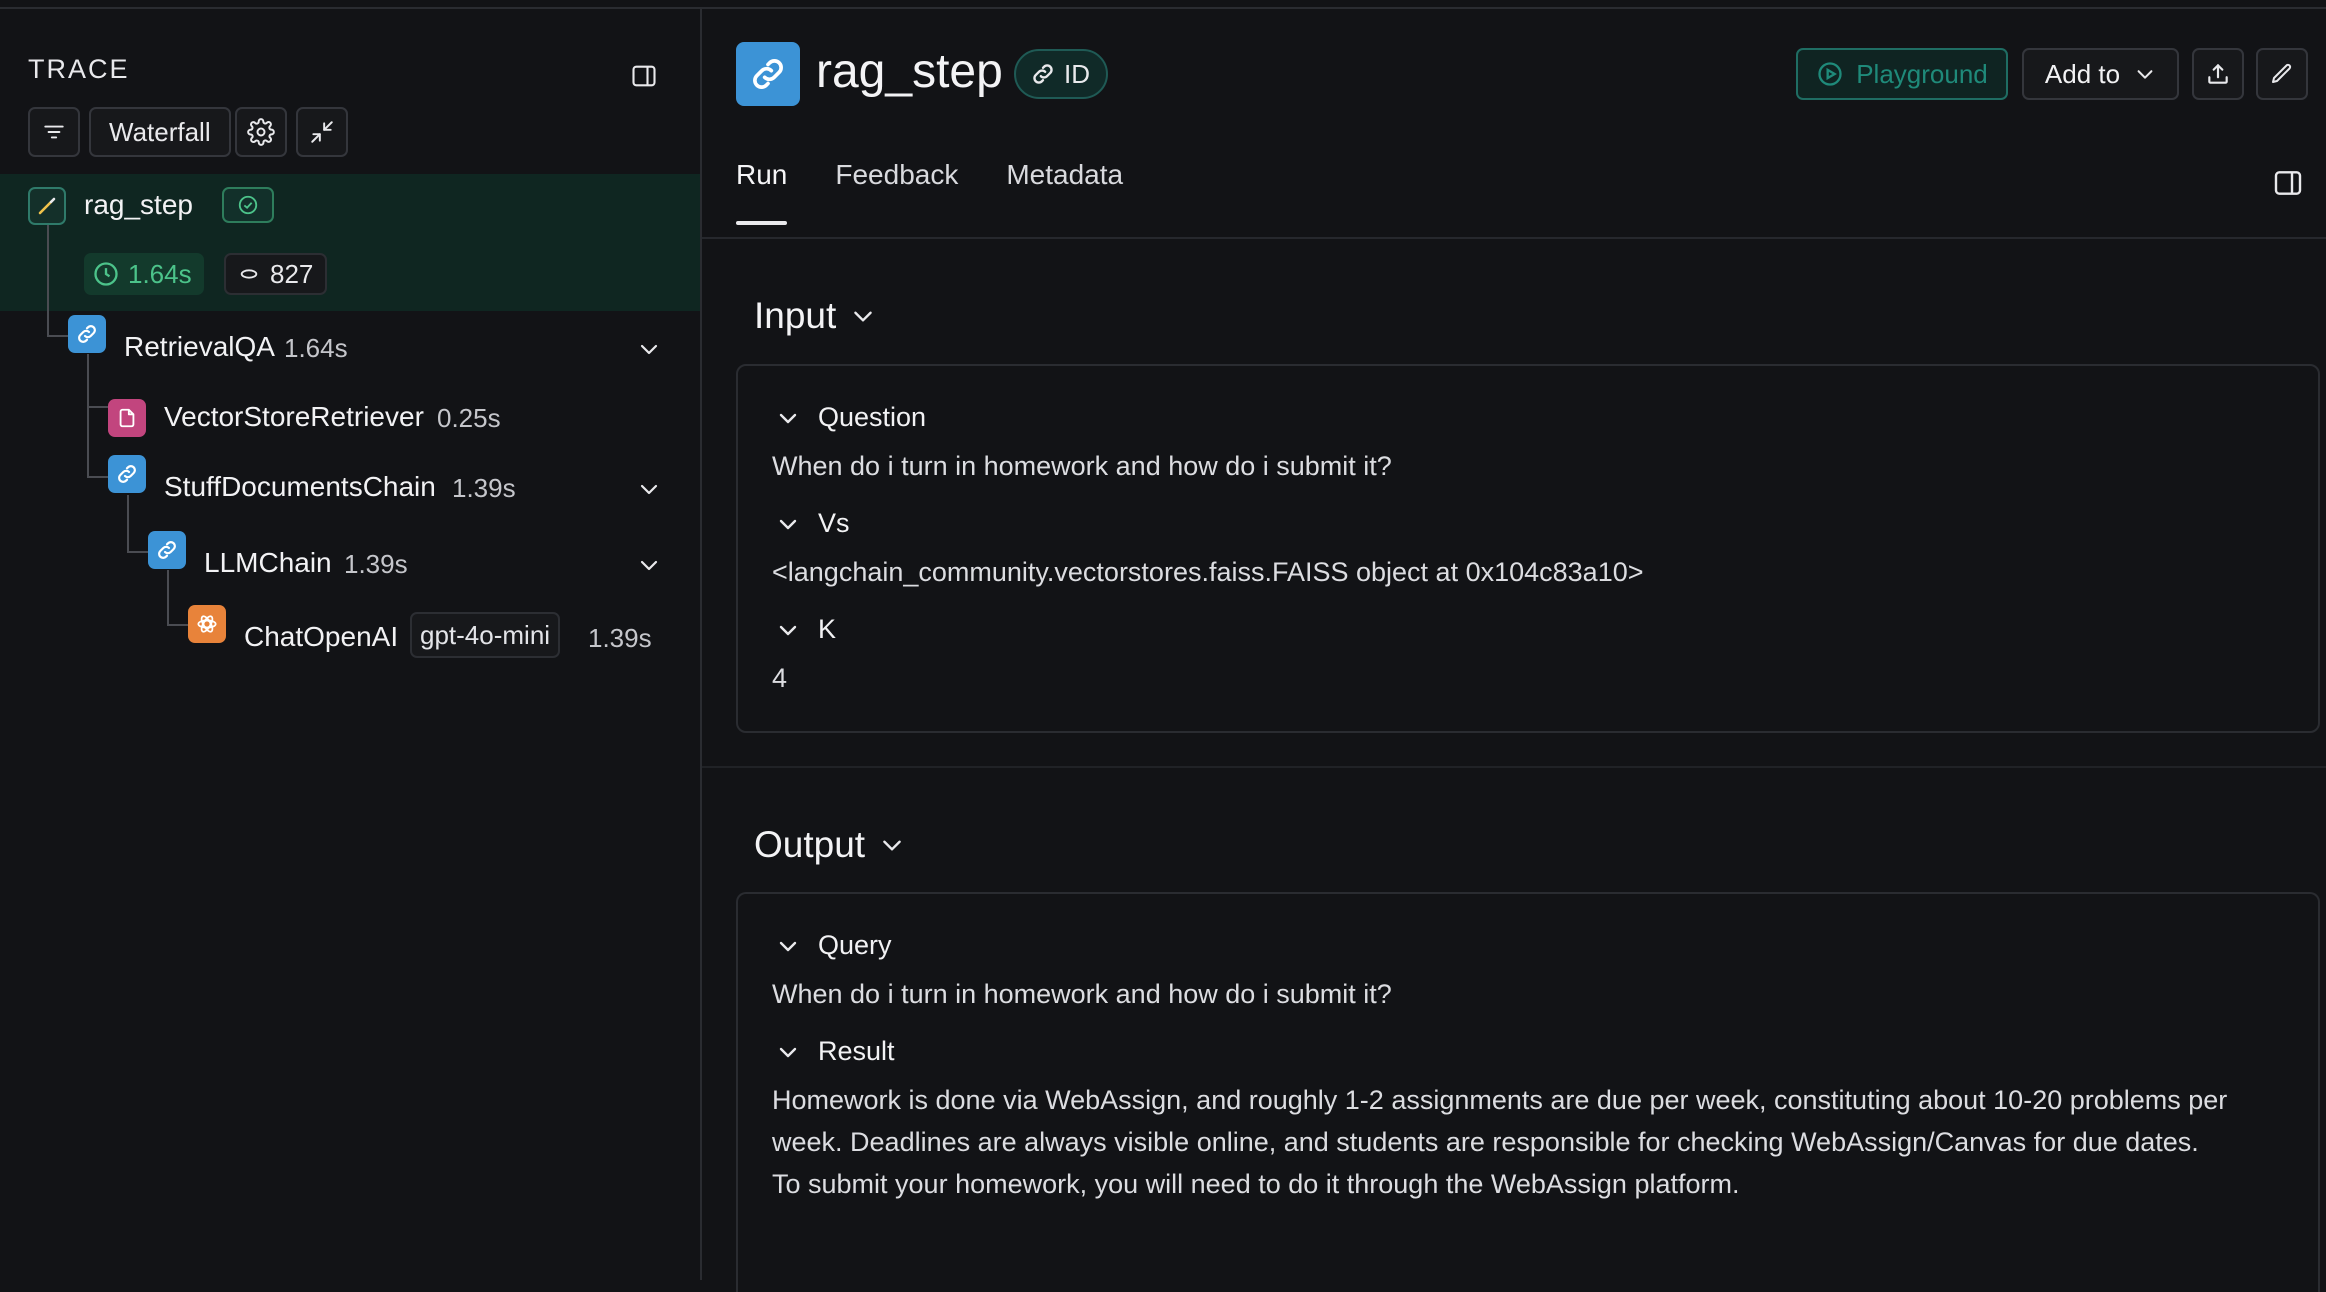 The image size is (2326, 1292). Describe the element at coordinates (106, 274) in the screenshot. I see `clock-icon` at that location.